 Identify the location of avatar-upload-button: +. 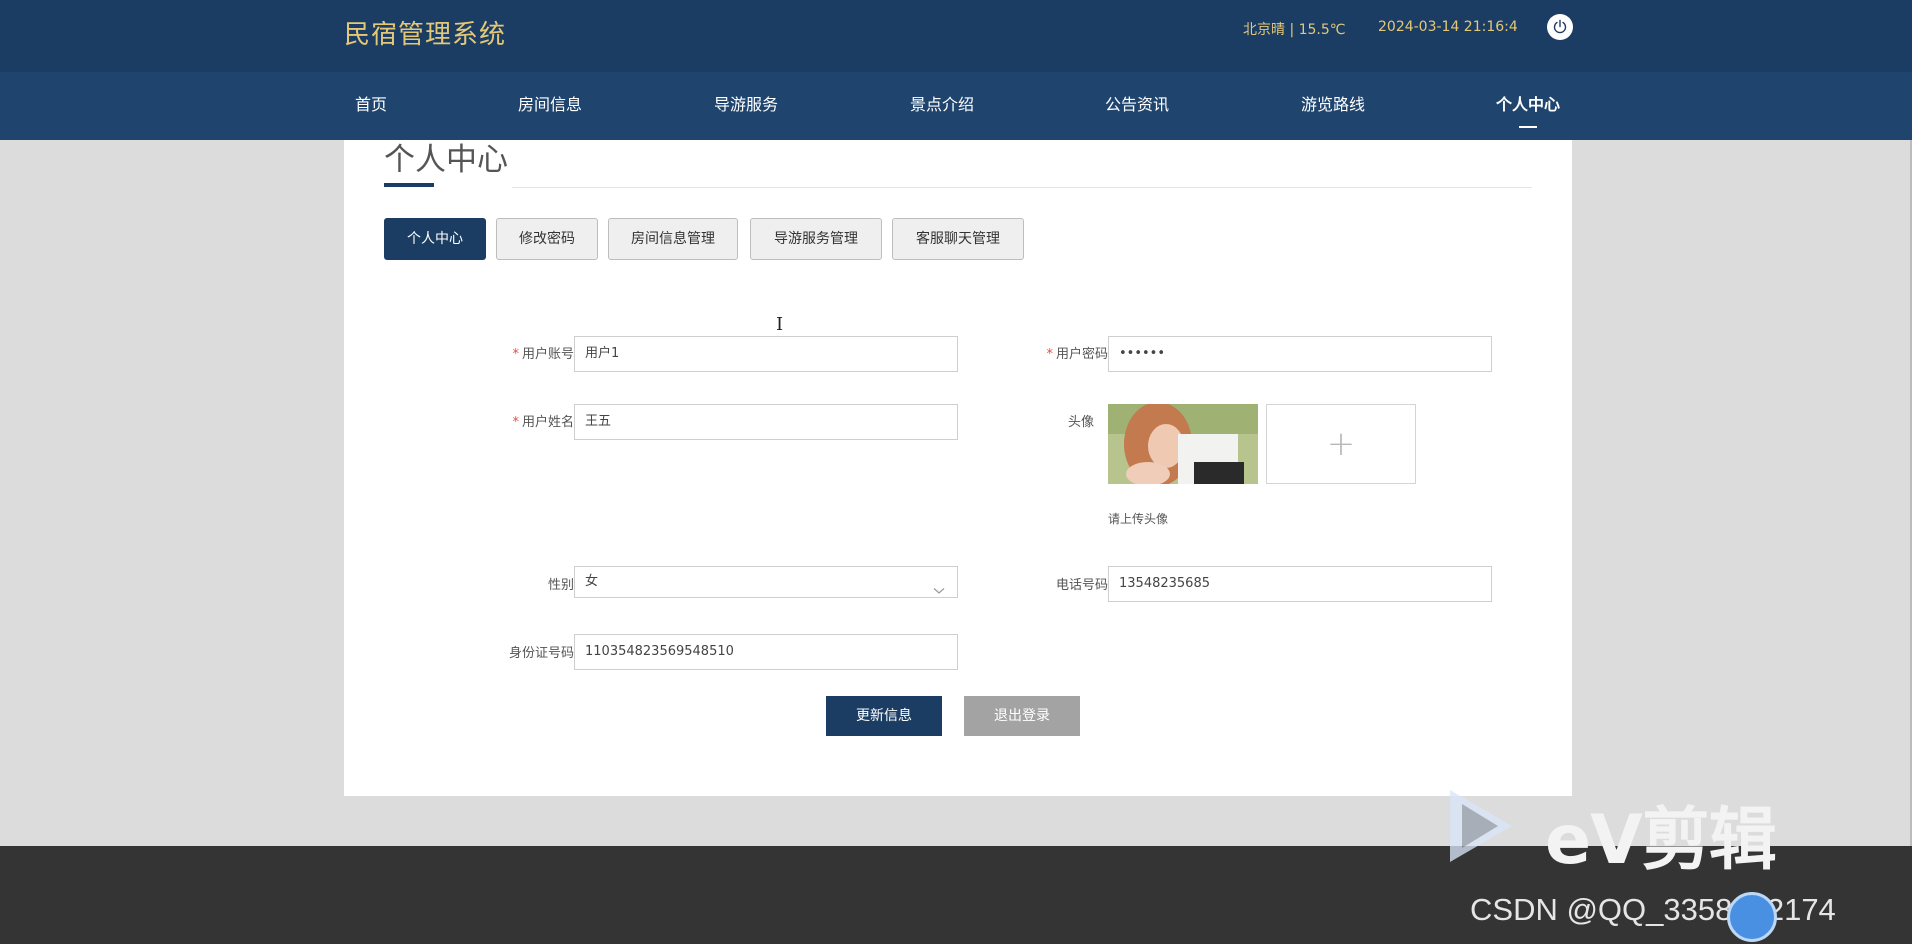
(1341, 444).